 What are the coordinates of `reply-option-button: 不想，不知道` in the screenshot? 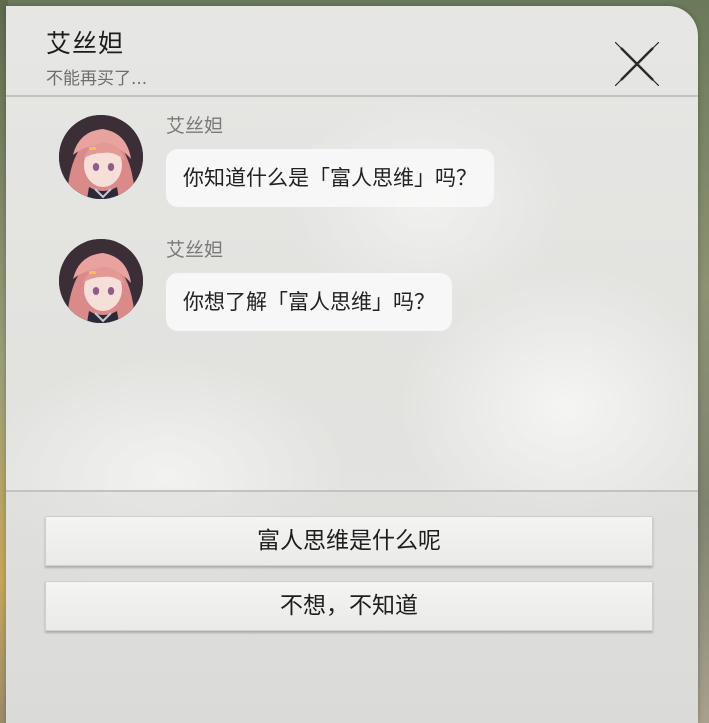 It's located at (349, 606).